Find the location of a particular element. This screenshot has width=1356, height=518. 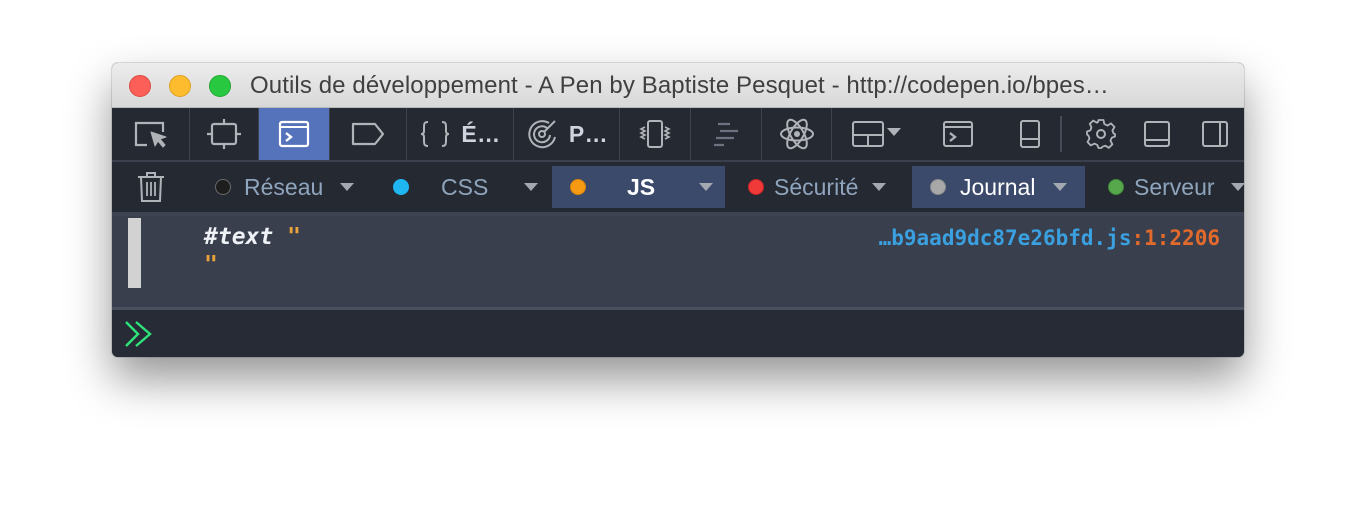

dock-side-button is located at coordinates (1215, 134).